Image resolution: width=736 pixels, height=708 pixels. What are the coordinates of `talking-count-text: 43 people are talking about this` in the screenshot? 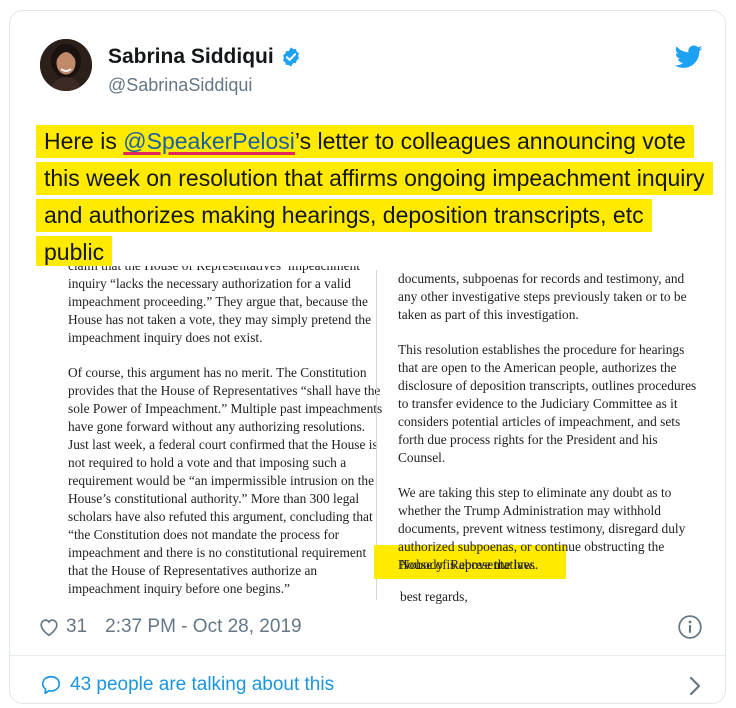 It's located at (202, 685).